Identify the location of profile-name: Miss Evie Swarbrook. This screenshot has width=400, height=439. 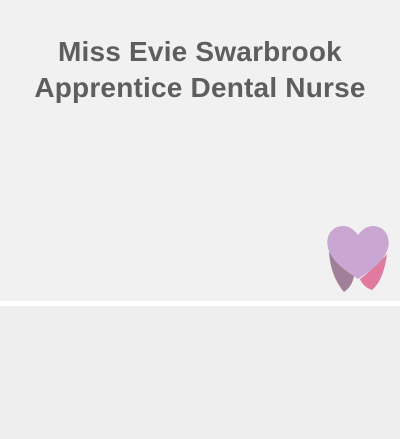
(200, 51).